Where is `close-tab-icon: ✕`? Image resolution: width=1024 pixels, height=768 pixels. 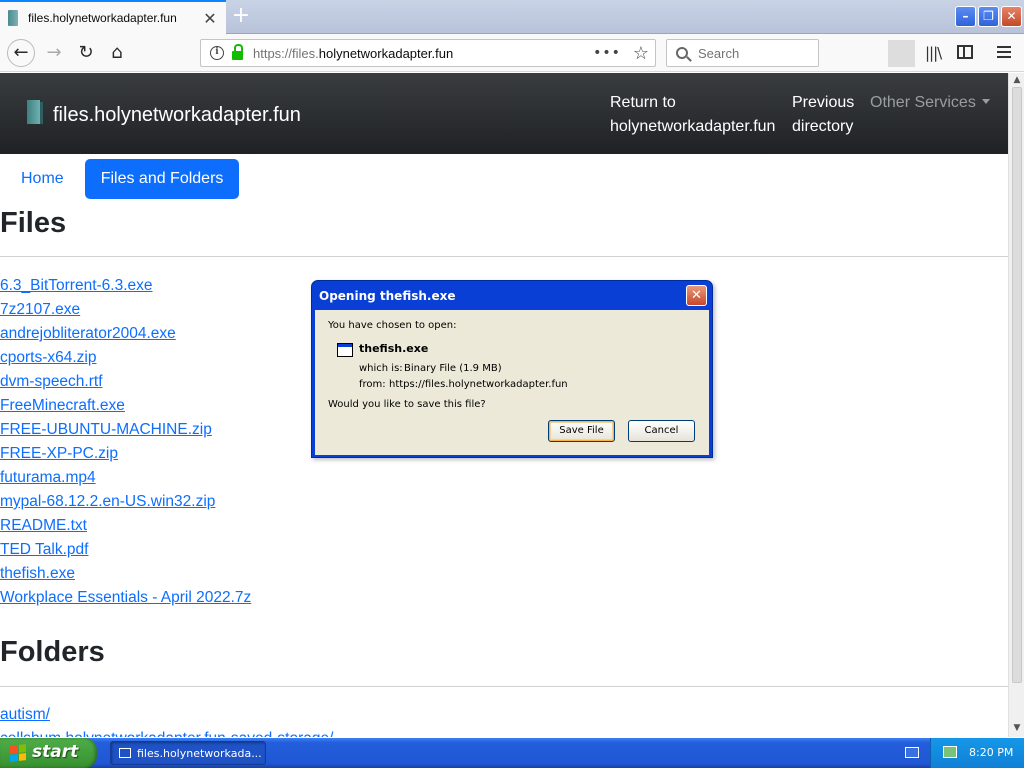 close-tab-icon: ✕ is located at coordinates (210, 18).